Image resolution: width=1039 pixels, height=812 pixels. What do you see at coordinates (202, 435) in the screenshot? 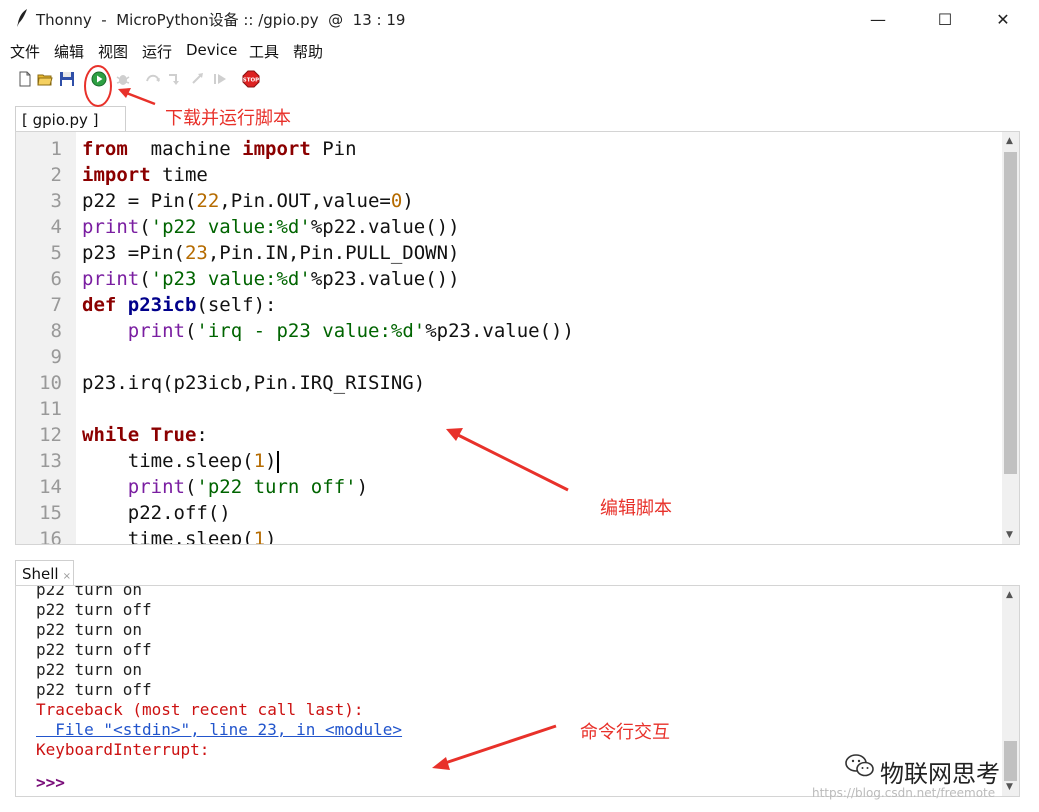
I see `code-token: :` at bounding box center [202, 435].